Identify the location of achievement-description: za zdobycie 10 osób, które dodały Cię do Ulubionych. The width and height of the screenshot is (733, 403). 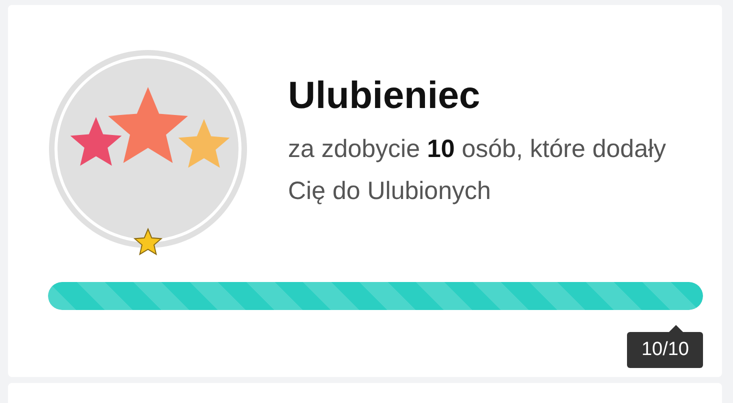
(478, 170).